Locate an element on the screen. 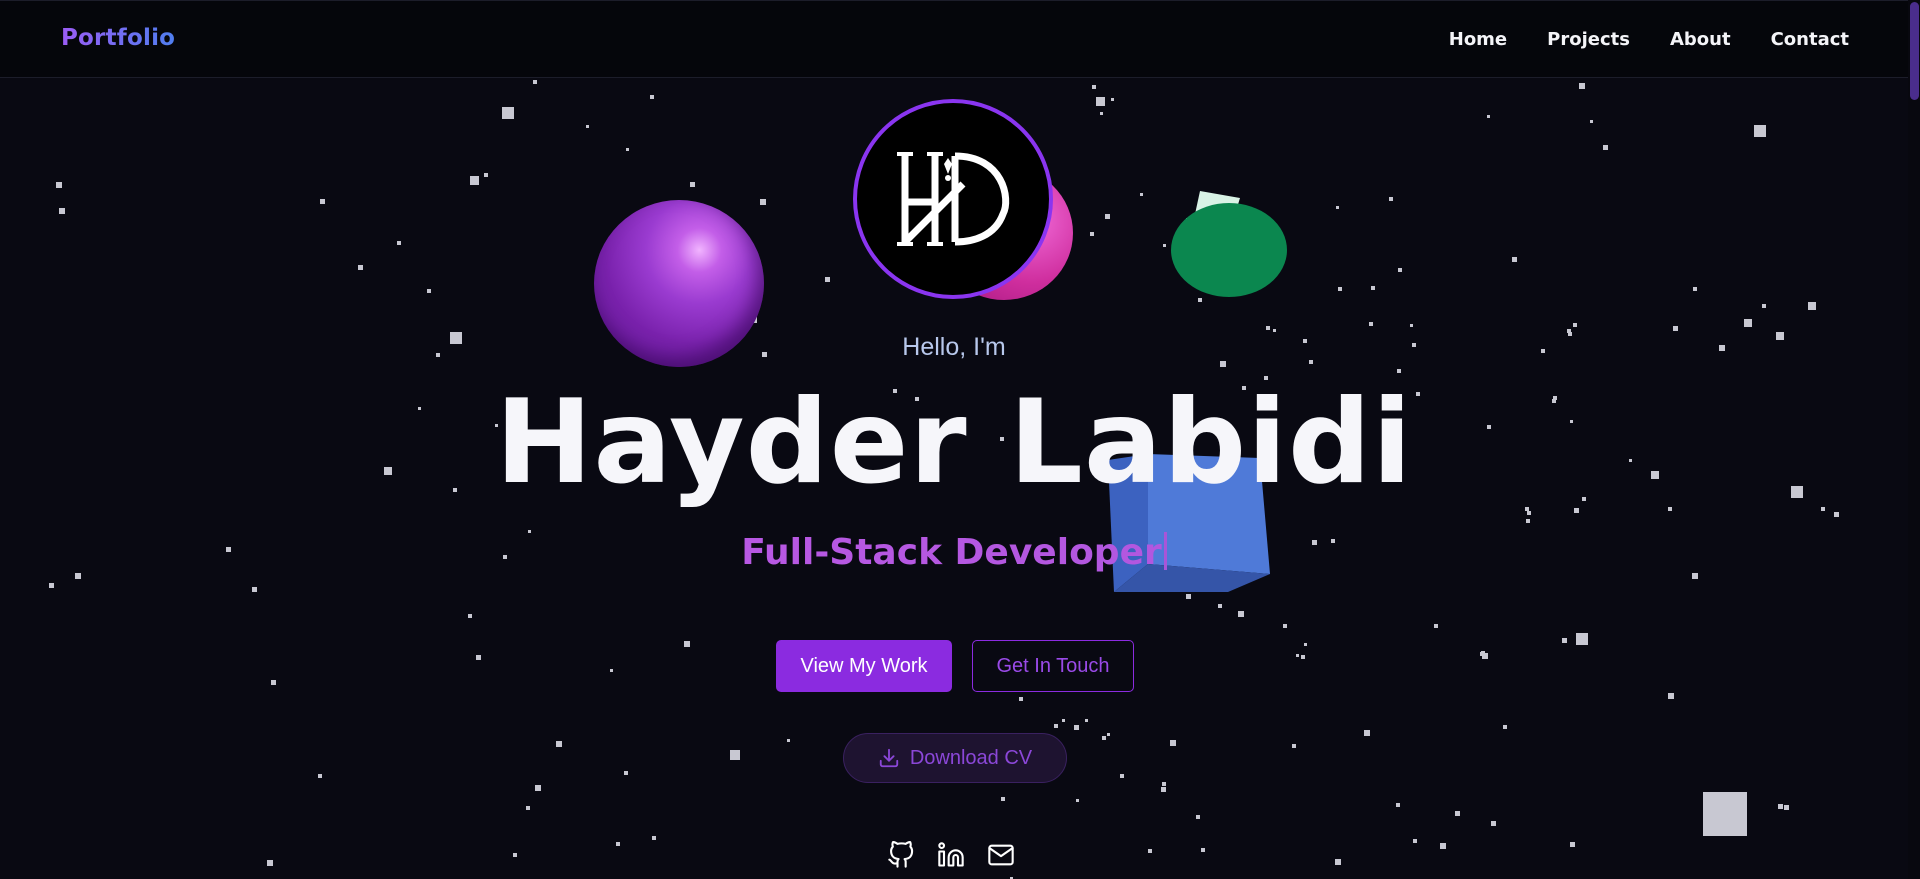 This screenshot has width=1920, height=879. hero-greeting: Hello, I'm is located at coordinates (954, 347).